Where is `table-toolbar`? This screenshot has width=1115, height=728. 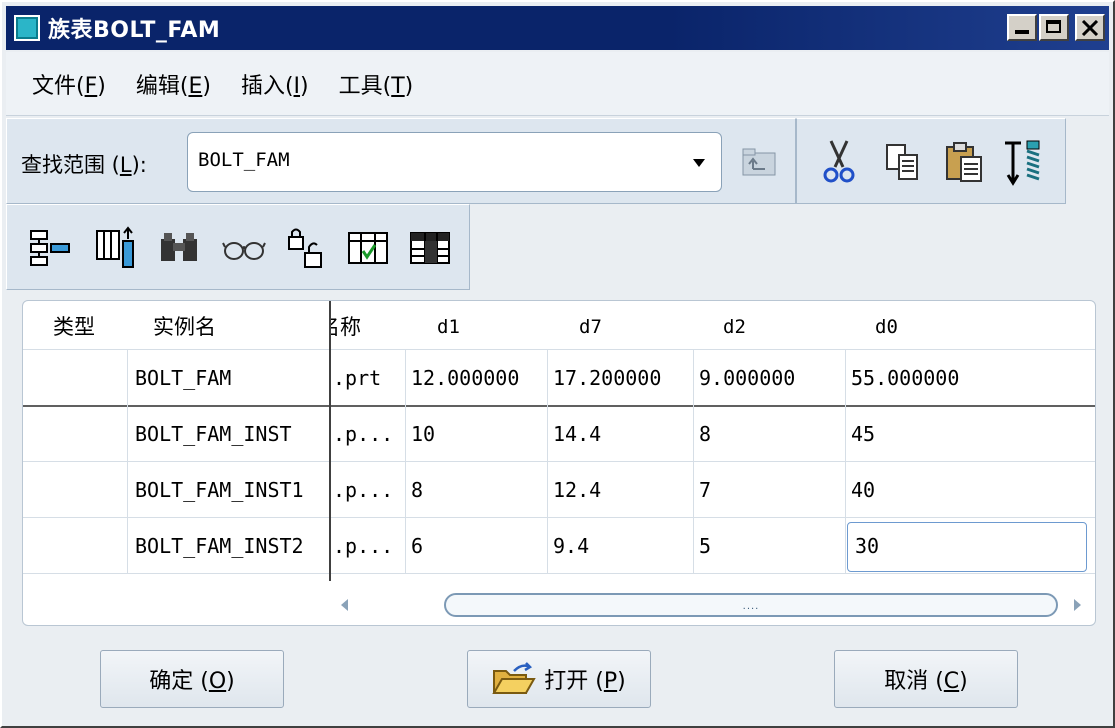 table-toolbar is located at coordinates (238, 247).